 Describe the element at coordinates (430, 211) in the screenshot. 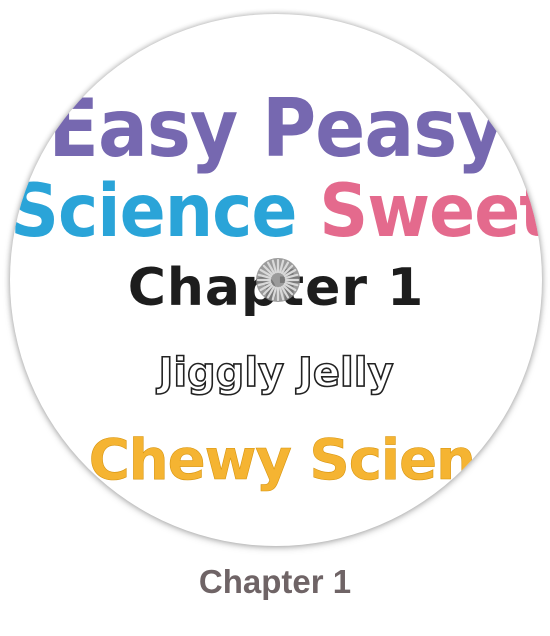

I see `title-sweety: Sweety` at that location.